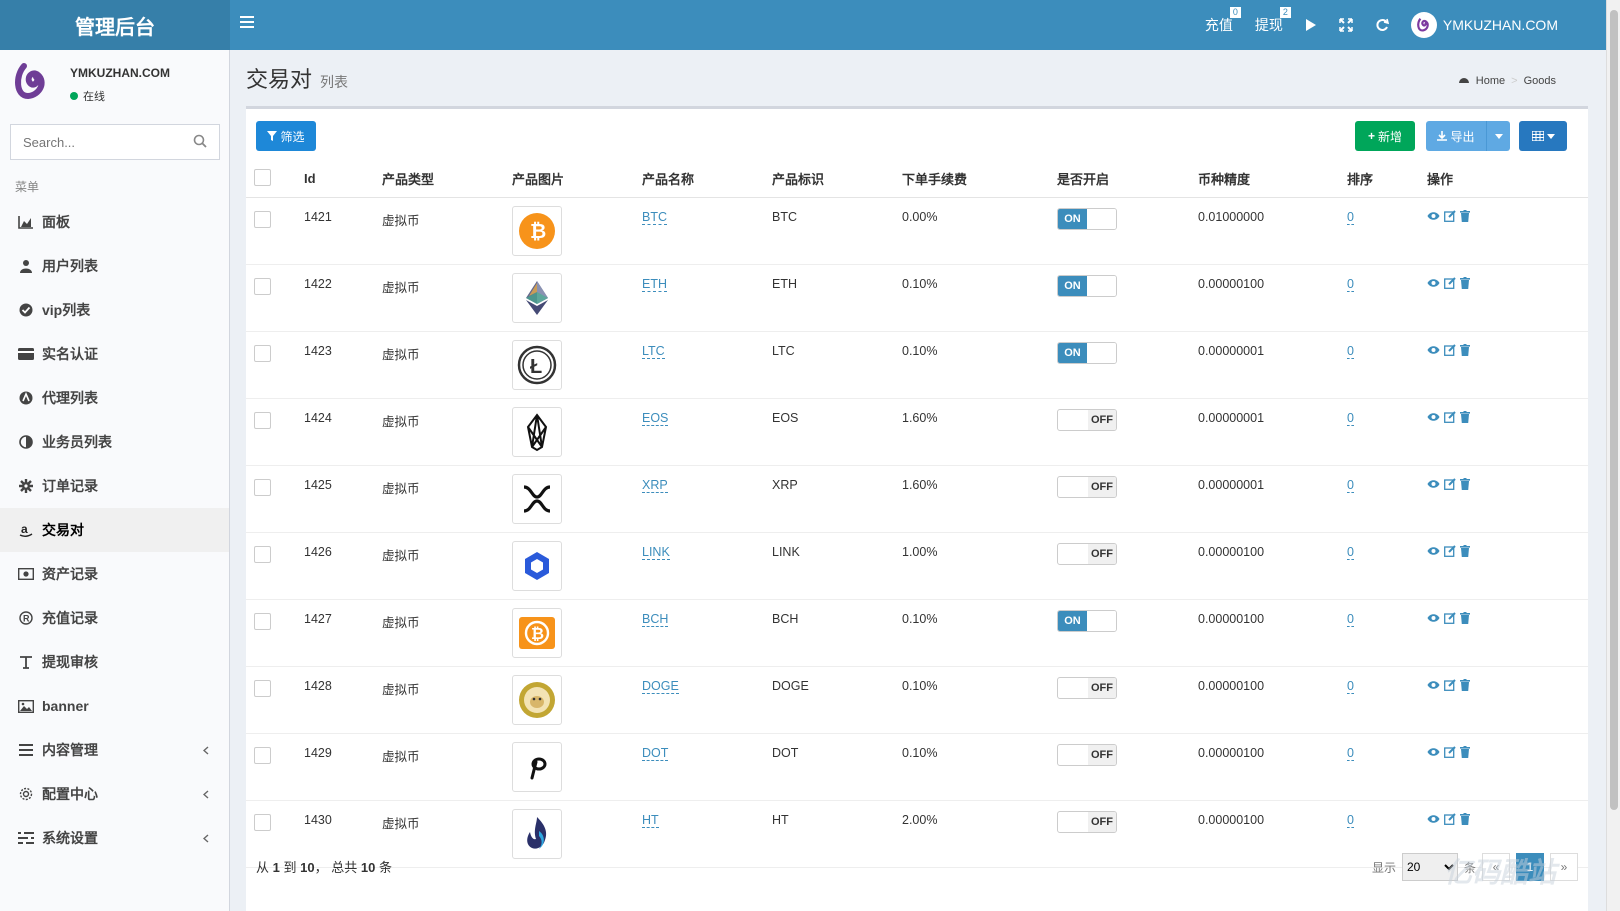  What do you see at coordinates (114, 838) in the screenshot?
I see `sidebar-item-14: 系统设置` at bounding box center [114, 838].